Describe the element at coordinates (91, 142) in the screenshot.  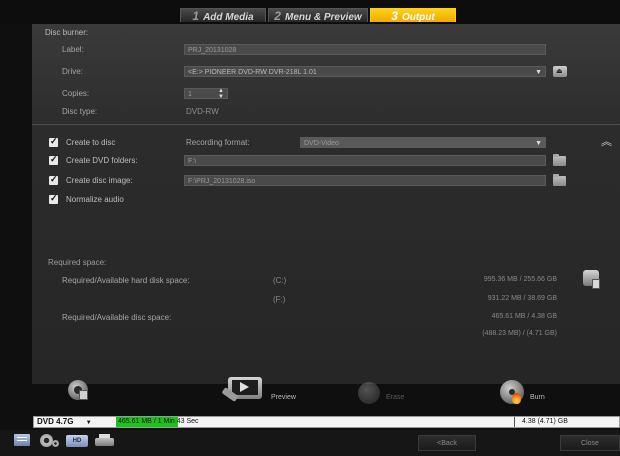
I see `create-to-disc-label: Create to disc` at that location.